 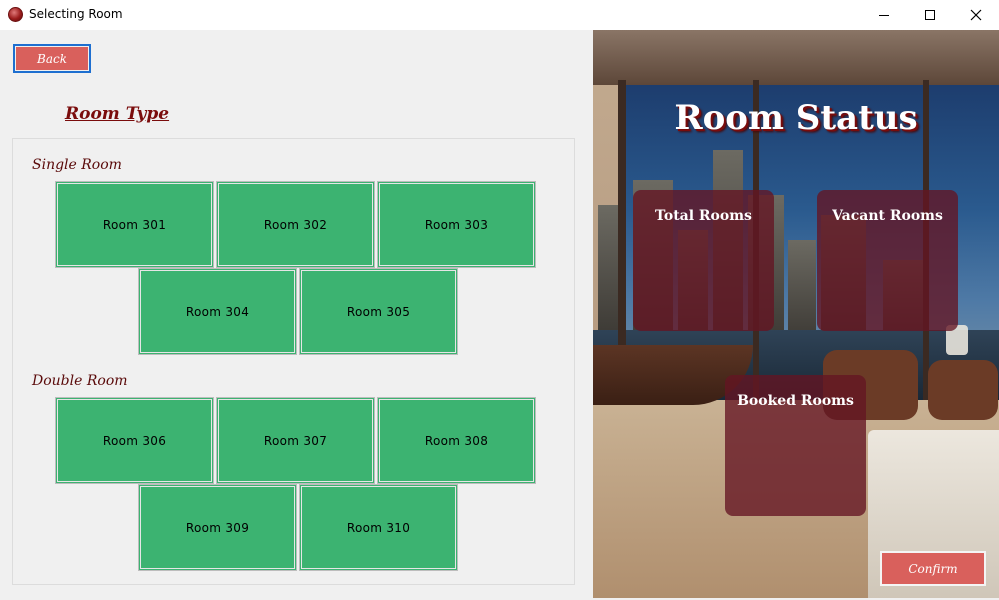 I want to click on total-rooms-card: Total Rooms, so click(x=703, y=260).